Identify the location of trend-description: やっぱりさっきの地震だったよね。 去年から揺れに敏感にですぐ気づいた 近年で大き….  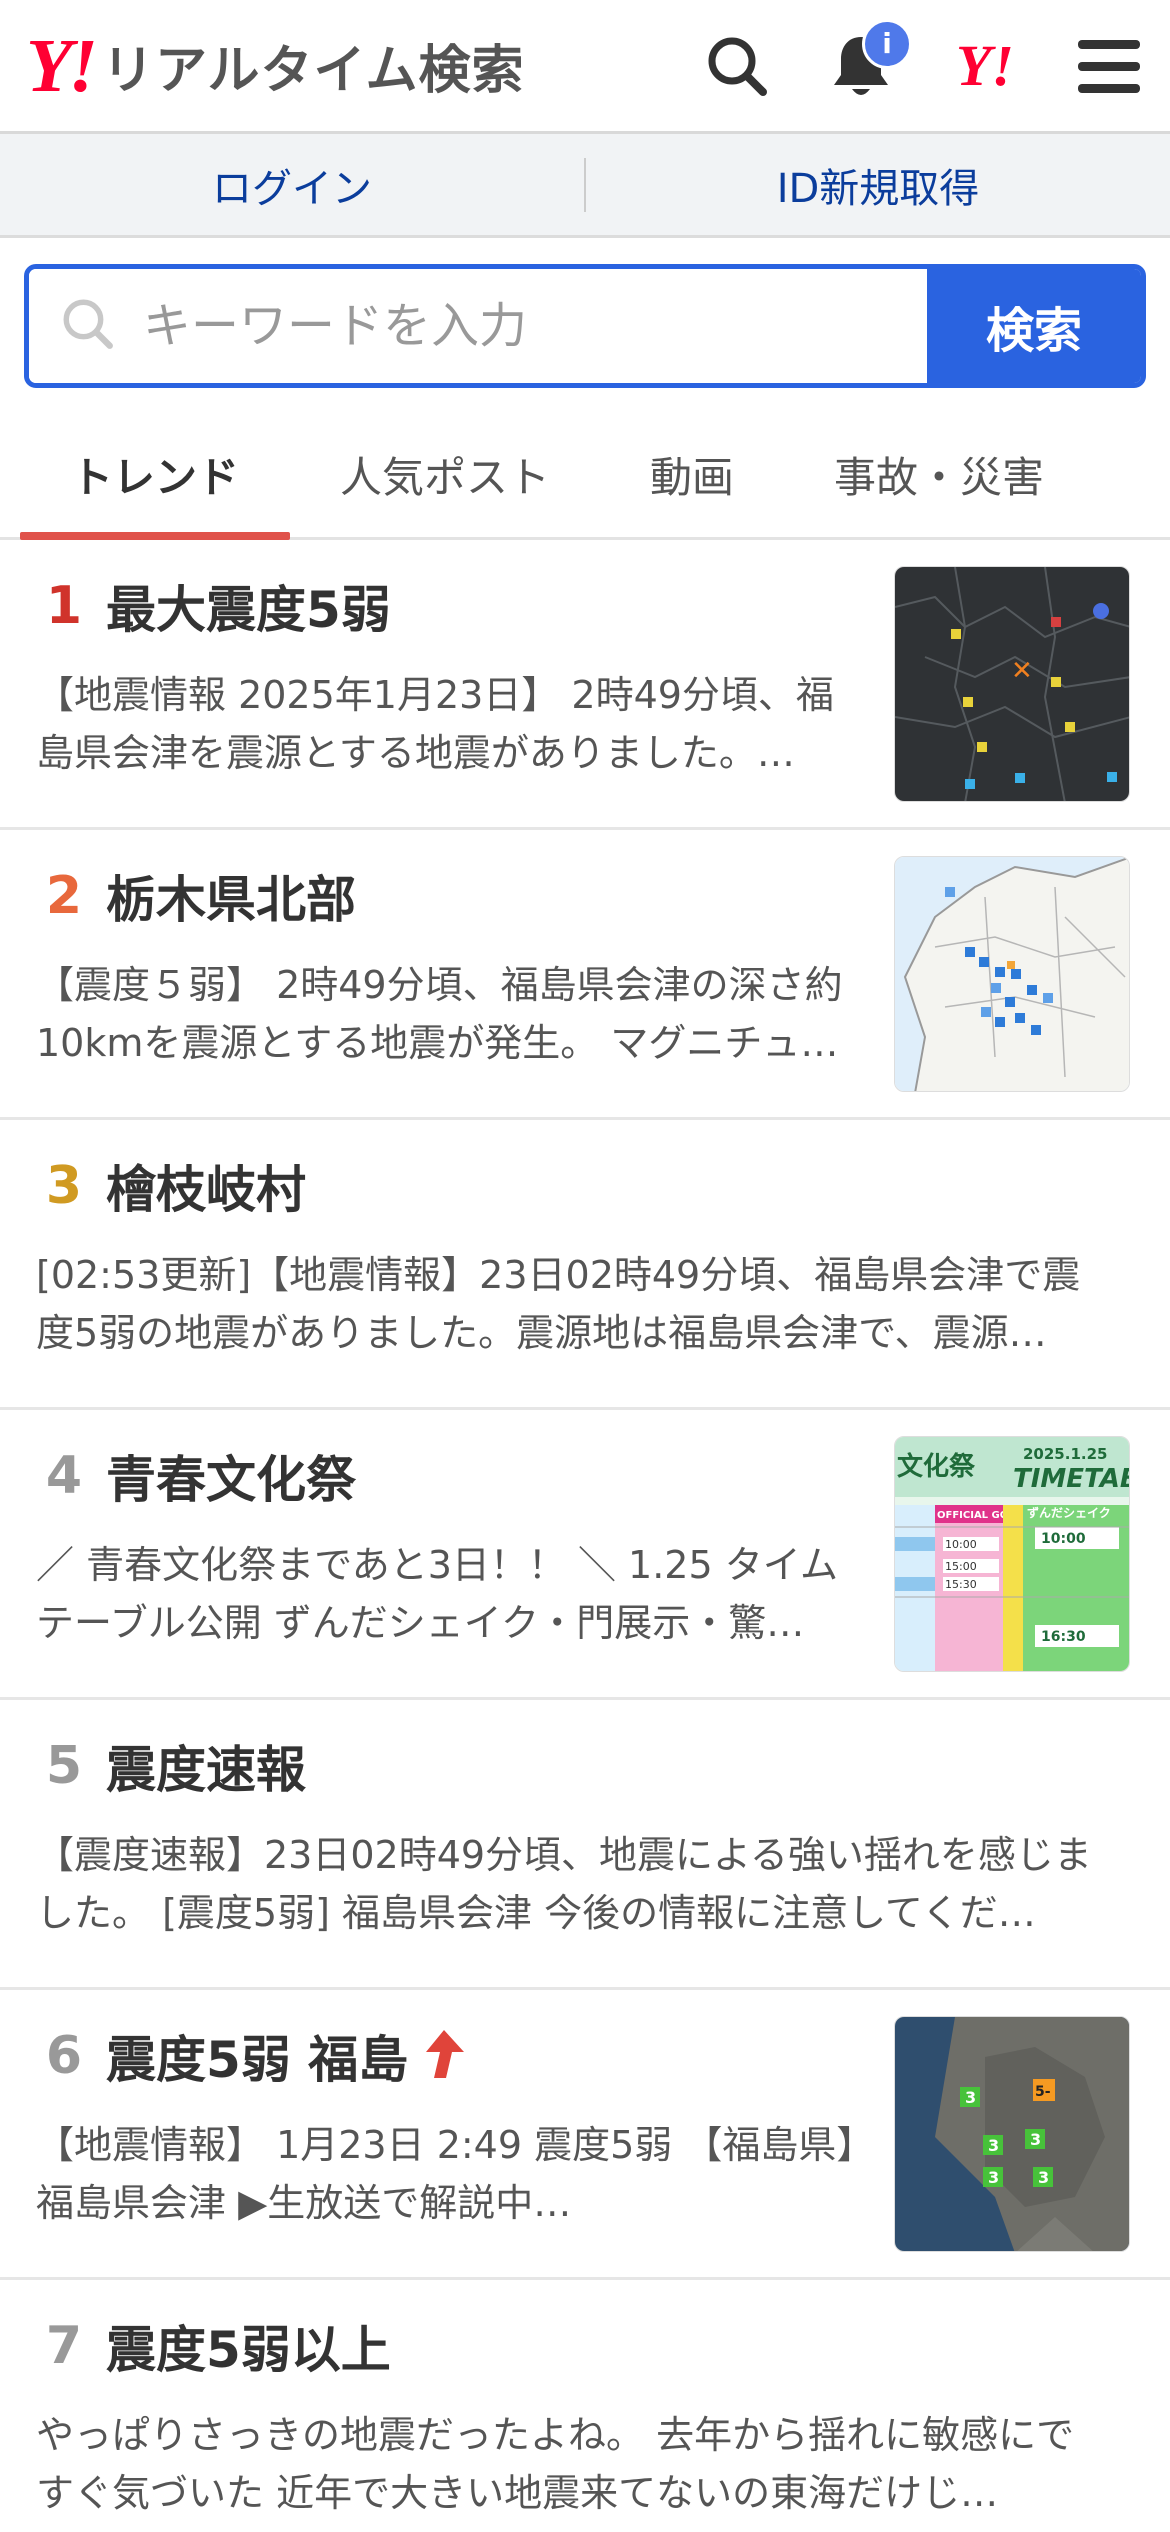
(555, 2464).